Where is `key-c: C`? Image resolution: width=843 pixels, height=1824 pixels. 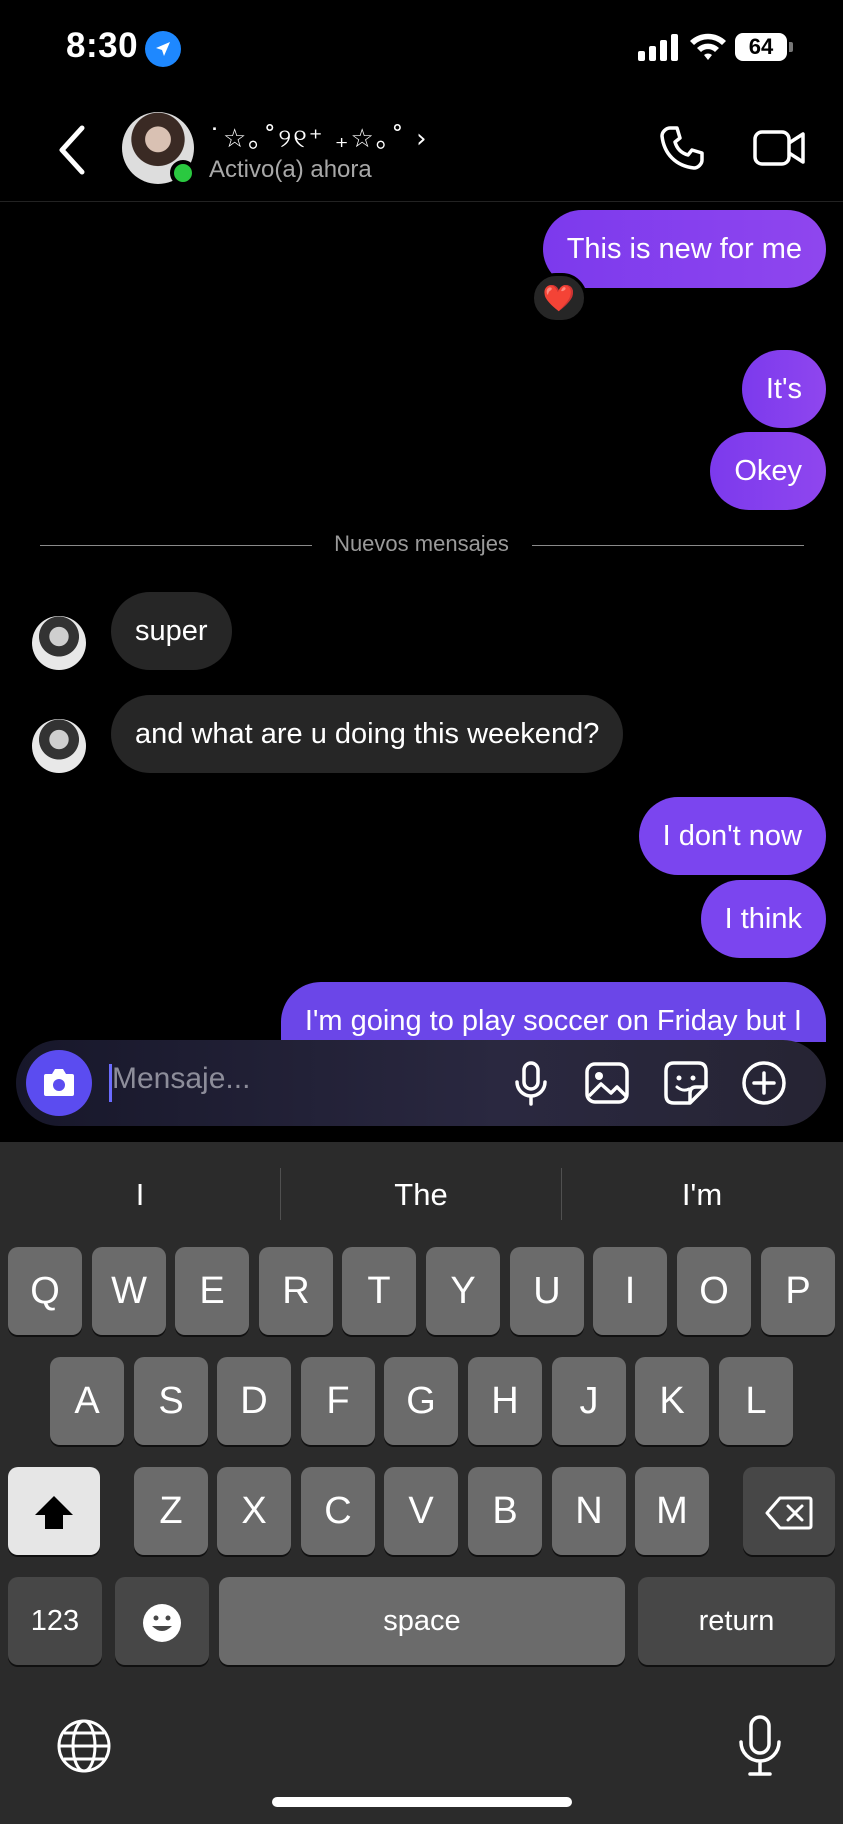 key-c: C is located at coordinates (338, 1511).